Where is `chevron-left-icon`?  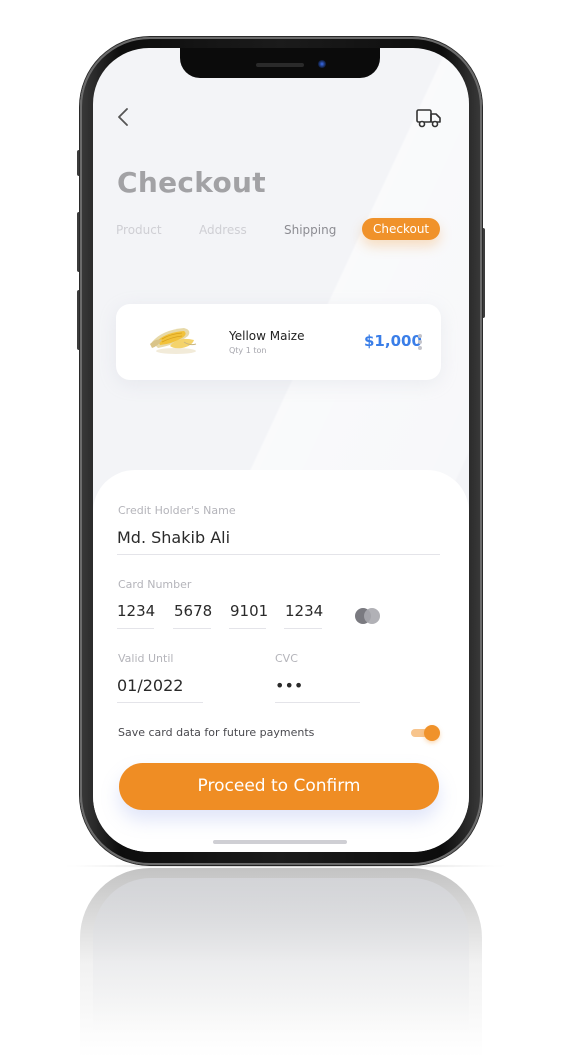
chevron-left-icon is located at coordinates (123, 117).